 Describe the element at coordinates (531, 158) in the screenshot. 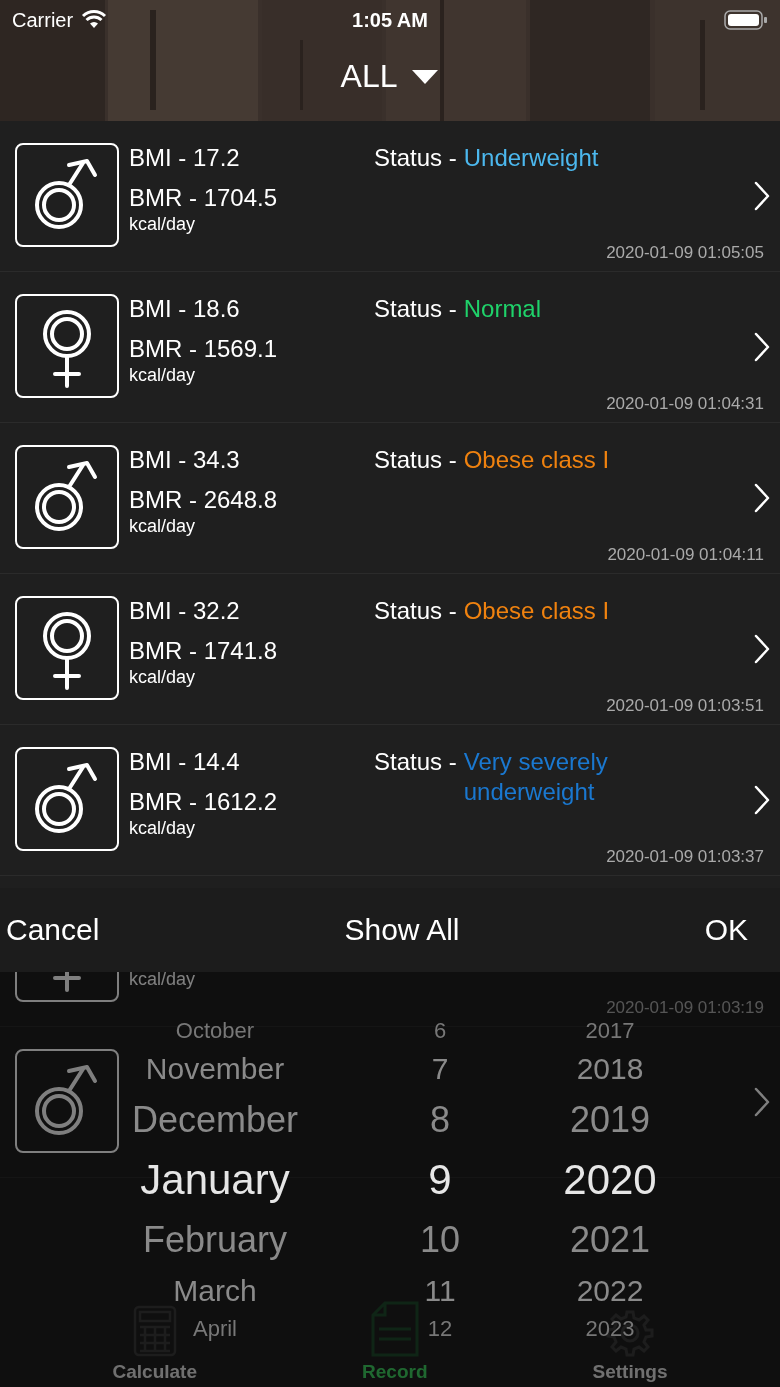

I see `status-value: Underweight` at that location.